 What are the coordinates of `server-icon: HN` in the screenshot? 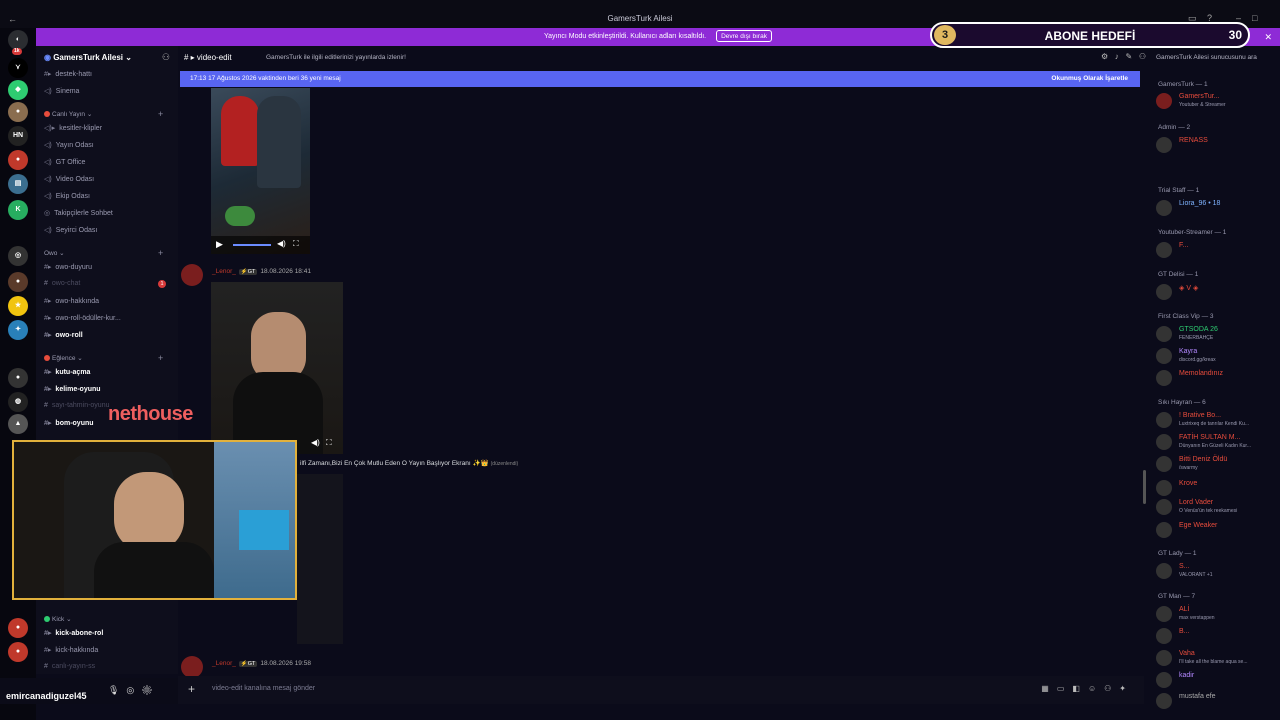 It's located at (18, 136).